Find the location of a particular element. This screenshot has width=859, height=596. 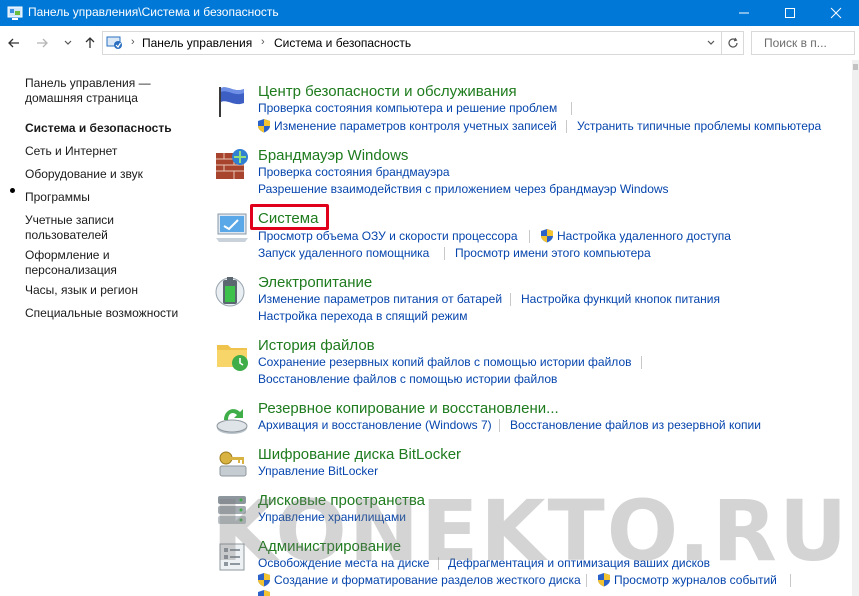

computer-icon is located at coordinates (232, 227).